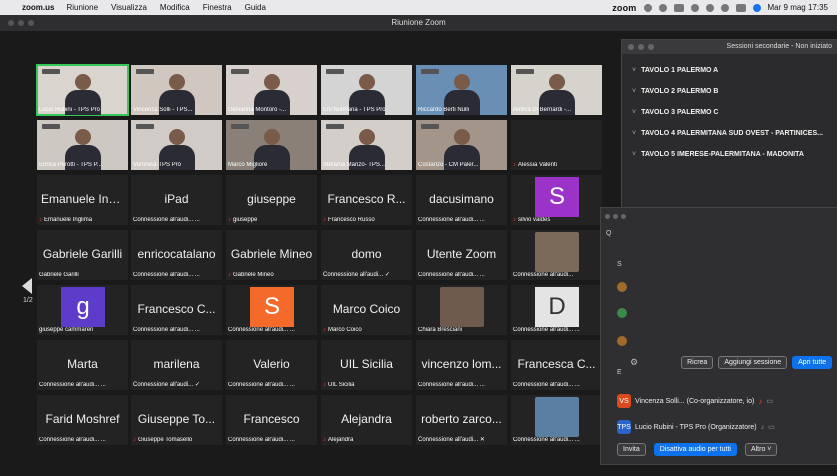 The image size is (837, 476). What do you see at coordinates (769, 401) in the screenshot?
I see `video-off-icon: ▭` at bounding box center [769, 401].